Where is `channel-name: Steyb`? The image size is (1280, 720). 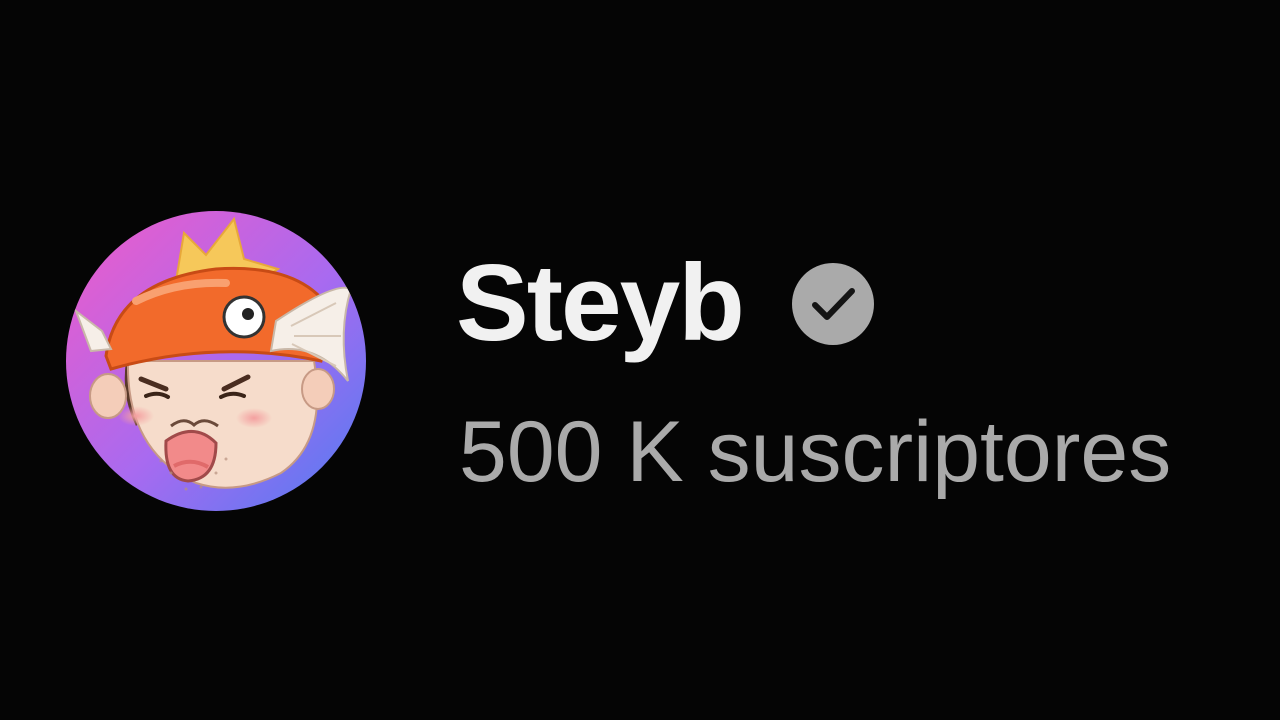 channel-name: Steyb is located at coordinates (600, 303).